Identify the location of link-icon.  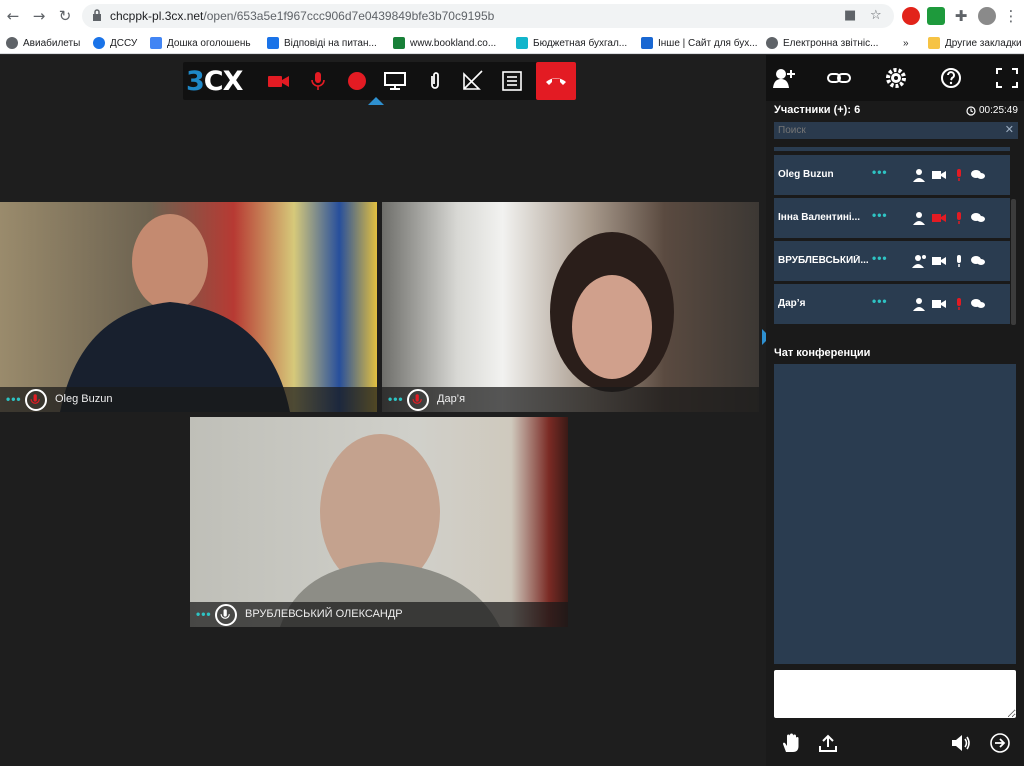
(839, 78).